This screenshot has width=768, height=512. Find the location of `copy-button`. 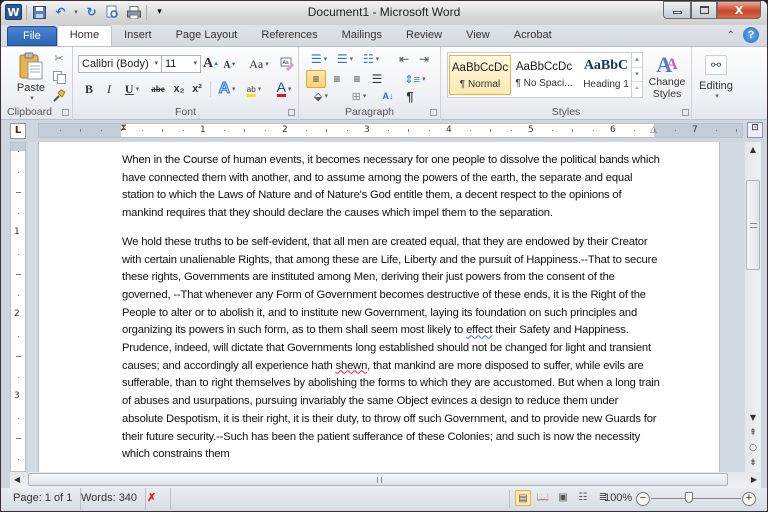

copy-button is located at coordinates (59, 77).